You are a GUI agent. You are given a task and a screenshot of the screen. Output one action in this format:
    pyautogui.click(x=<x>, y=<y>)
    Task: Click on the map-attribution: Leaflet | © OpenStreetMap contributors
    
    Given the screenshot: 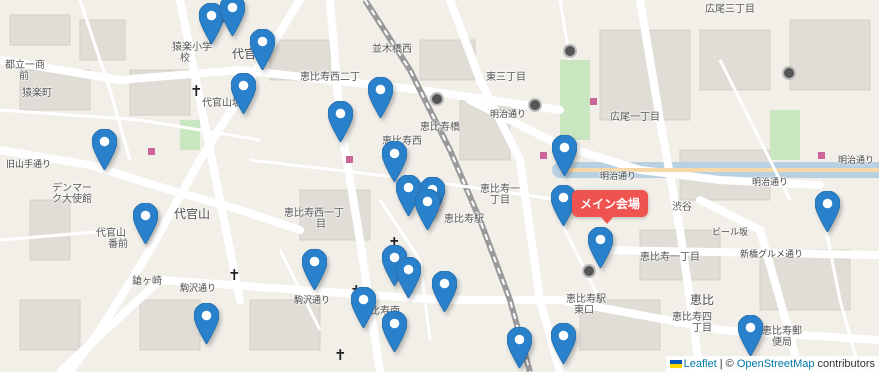 What is the action you would take?
    pyautogui.click(x=772, y=364)
    